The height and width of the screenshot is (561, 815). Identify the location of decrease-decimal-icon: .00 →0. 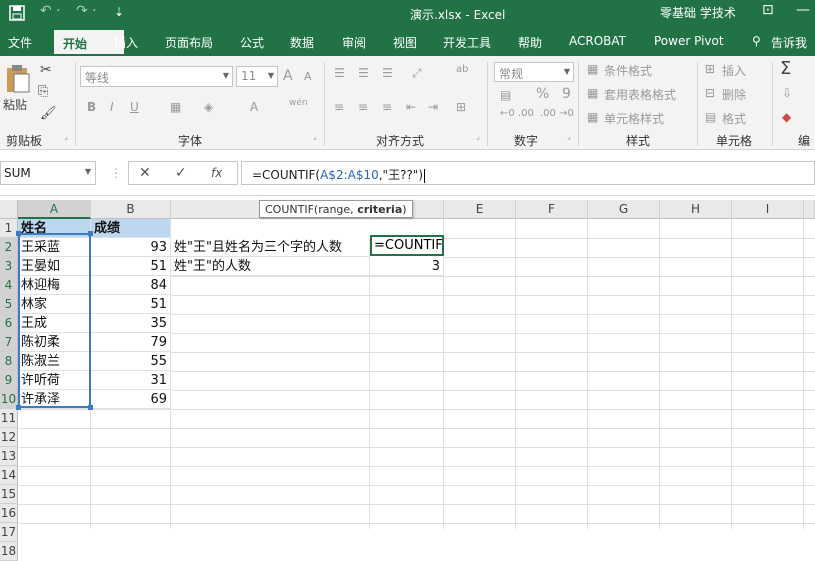
(557, 113).